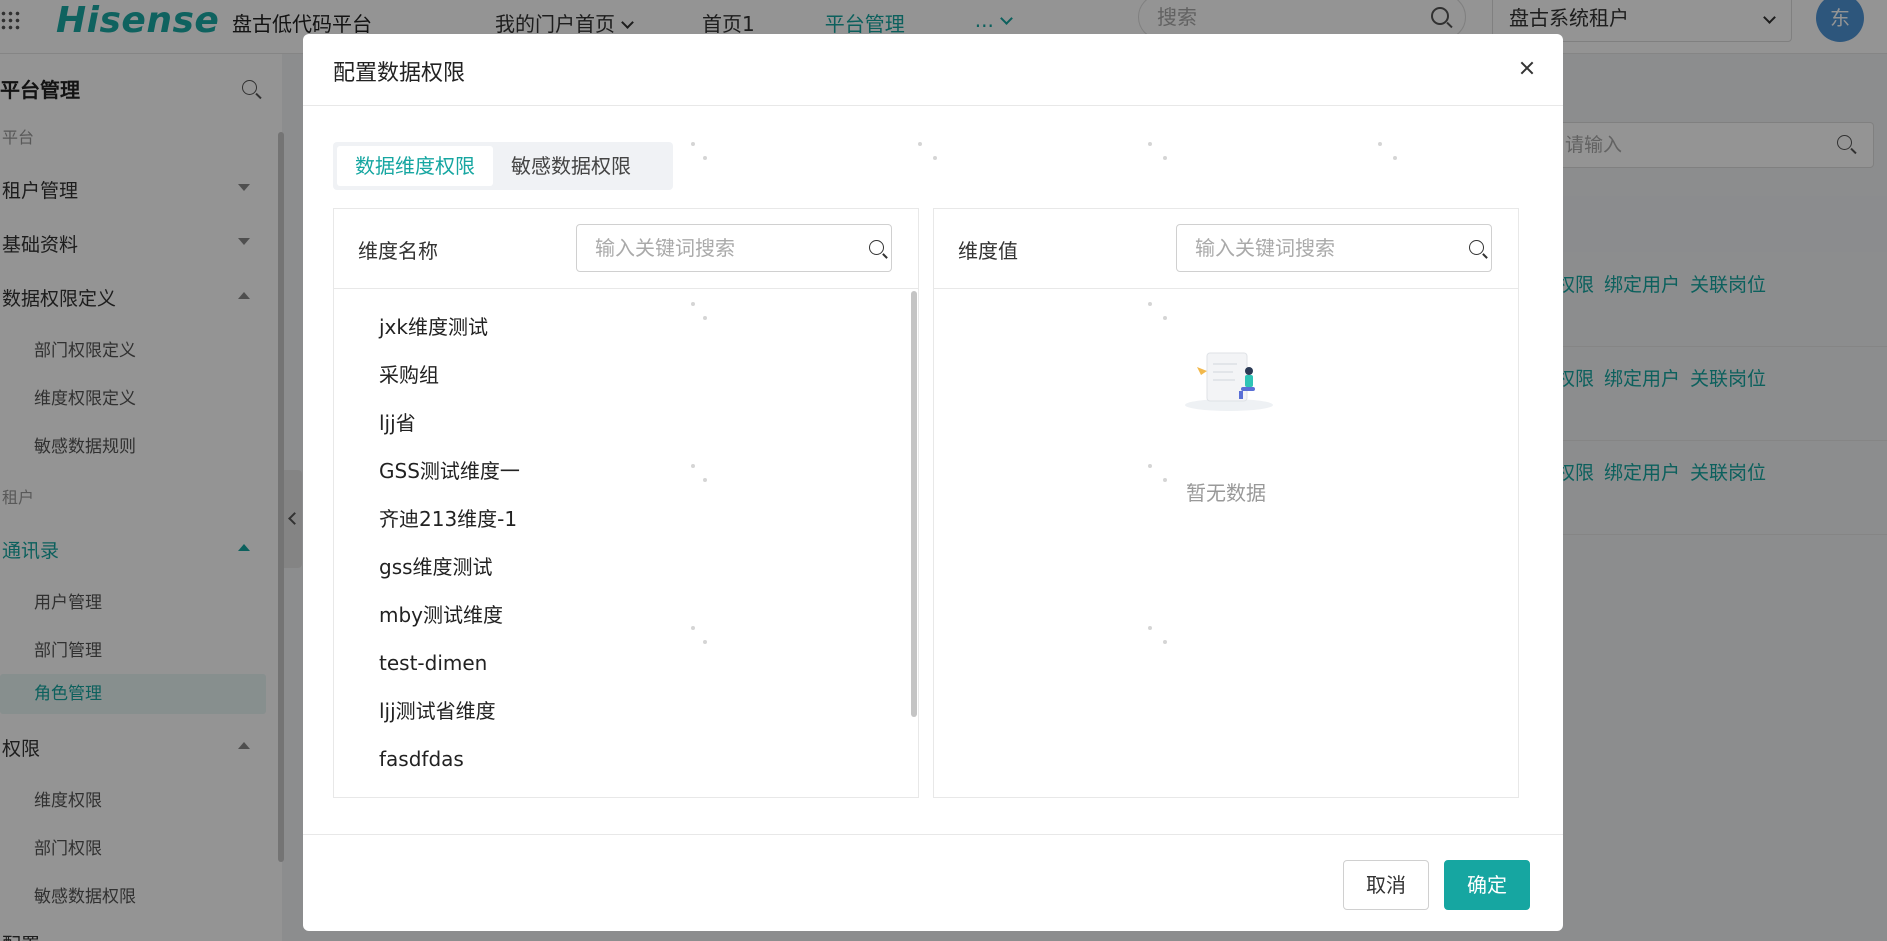  Describe the element at coordinates (1527, 68) in the screenshot. I see `close-icon` at that location.